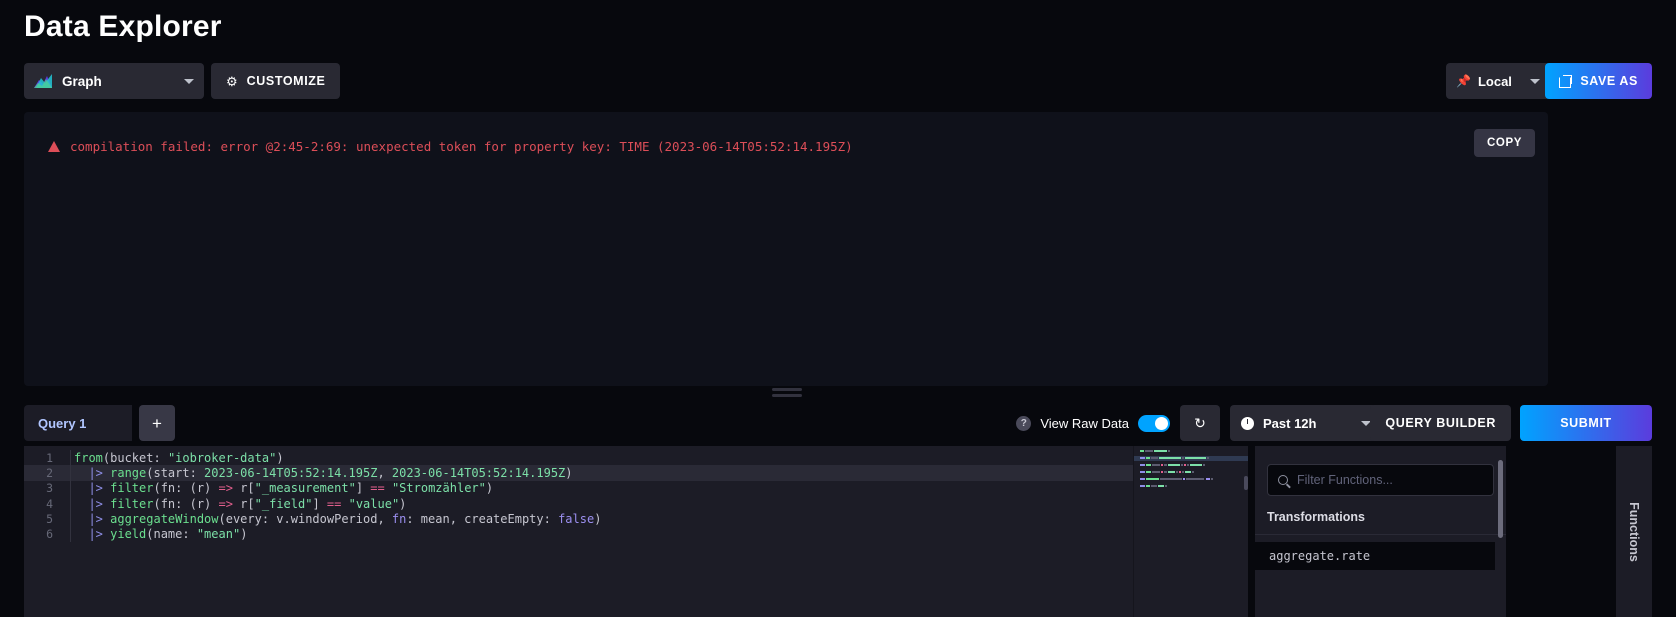 The height and width of the screenshot is (617, 1676). Describe the element at coordinates (578, 458) in the screenshot. I see `code-line: 1 from(bucket: "iobroker-data")` at that location.